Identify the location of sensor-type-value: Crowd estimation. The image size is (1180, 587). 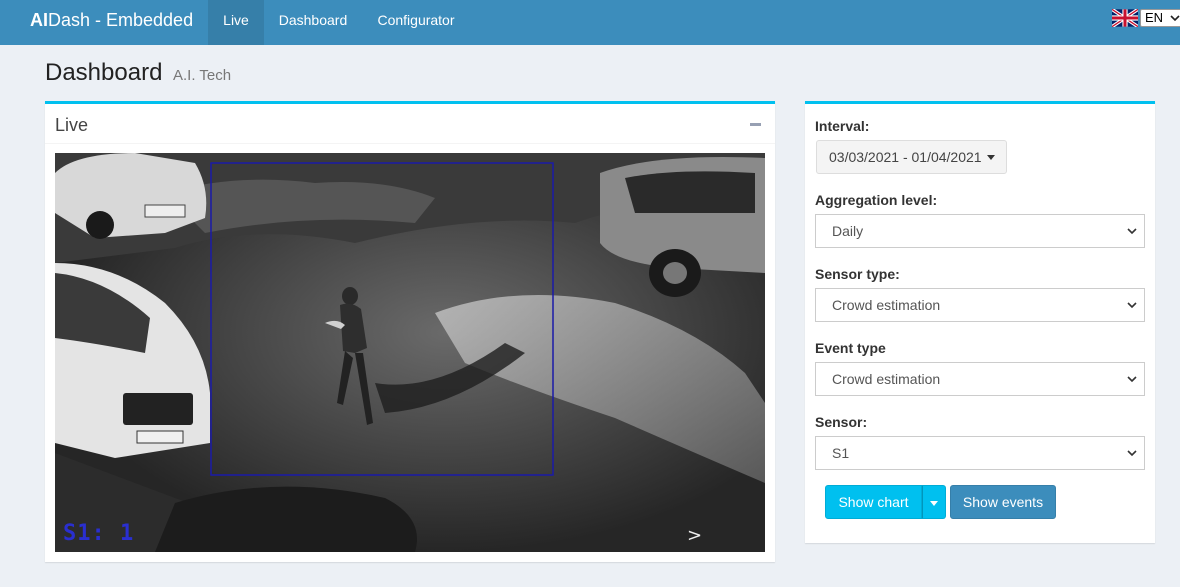
(886, 305).